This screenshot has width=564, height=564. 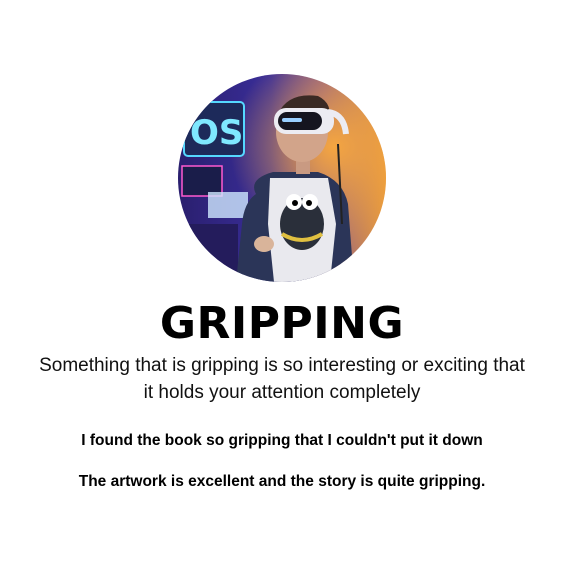 What do you see at coordinates (282, 392) in the screenshot?
I see `definition-line-2: it holds your attention completely` at bounding box center [282, 392].